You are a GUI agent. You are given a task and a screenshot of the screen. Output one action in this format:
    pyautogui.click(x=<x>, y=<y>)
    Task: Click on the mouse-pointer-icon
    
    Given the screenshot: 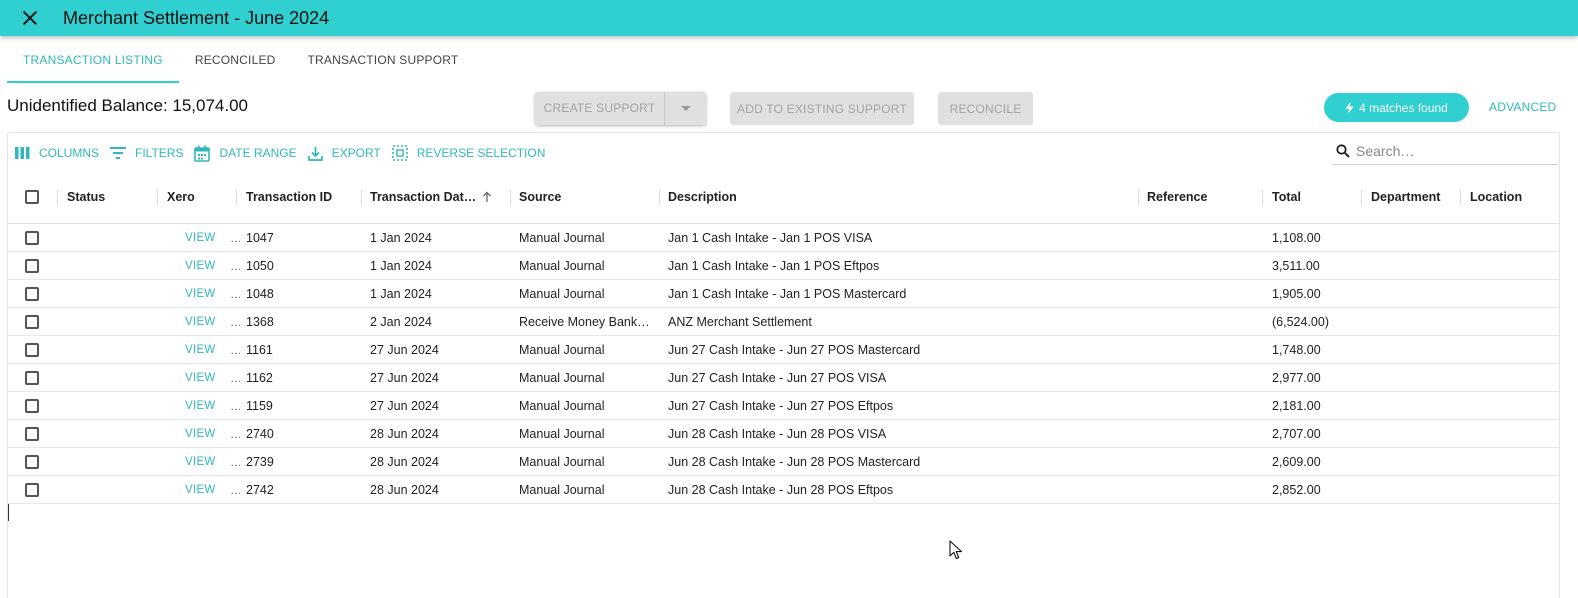 What is the action you would take?
    pyautogui.click(x=956, y=550)
    